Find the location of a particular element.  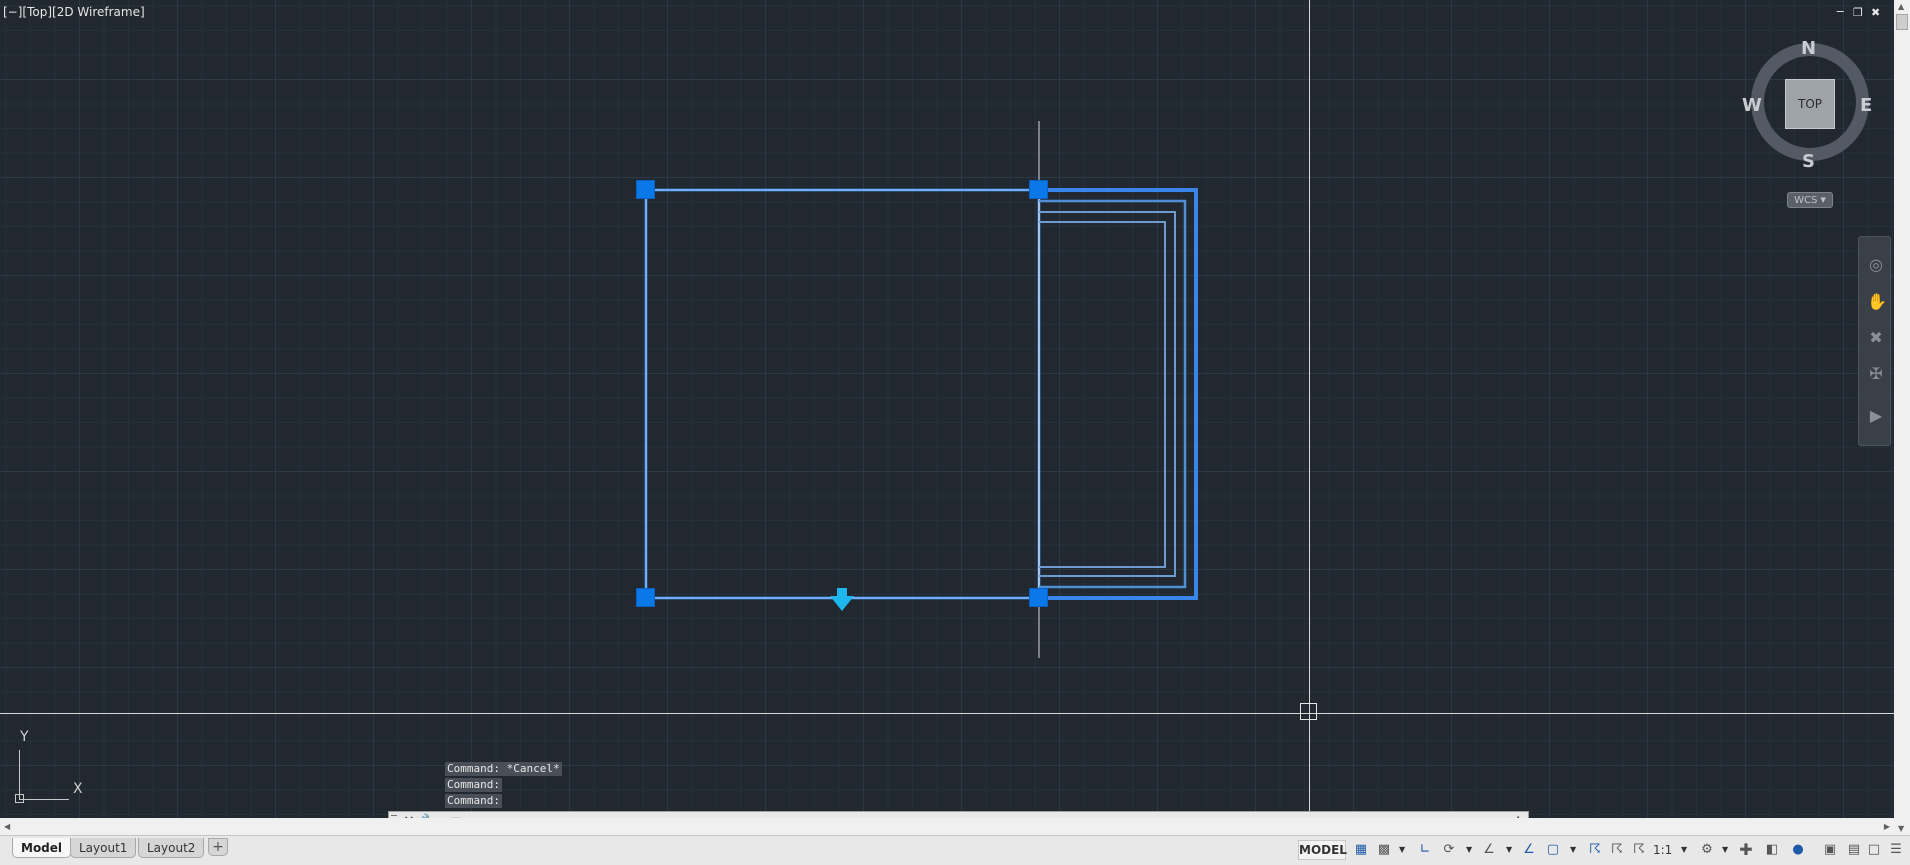

annotation-visibility-icon: ☈ is located at coordinates (1595, 850).